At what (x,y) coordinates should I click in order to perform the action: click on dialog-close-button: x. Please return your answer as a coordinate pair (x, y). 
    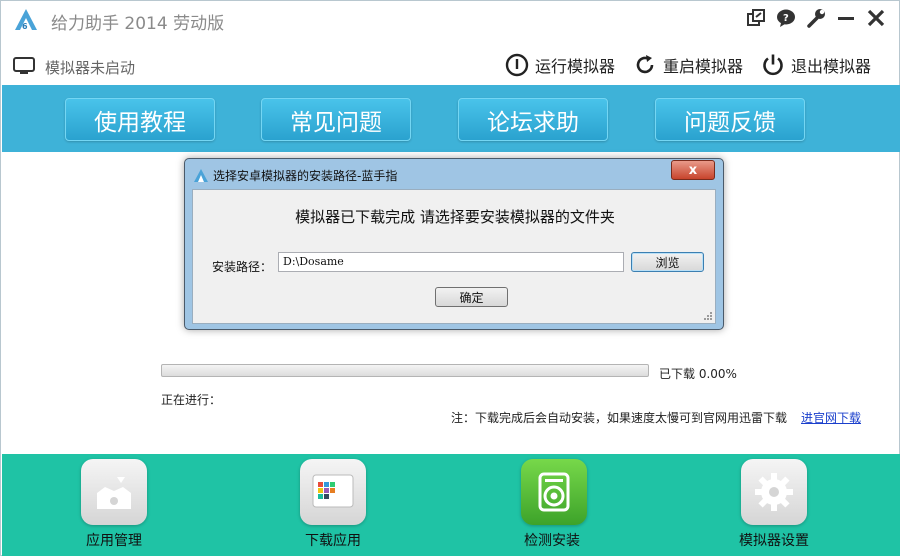
    Looking at the image, I should click on (693, 170).